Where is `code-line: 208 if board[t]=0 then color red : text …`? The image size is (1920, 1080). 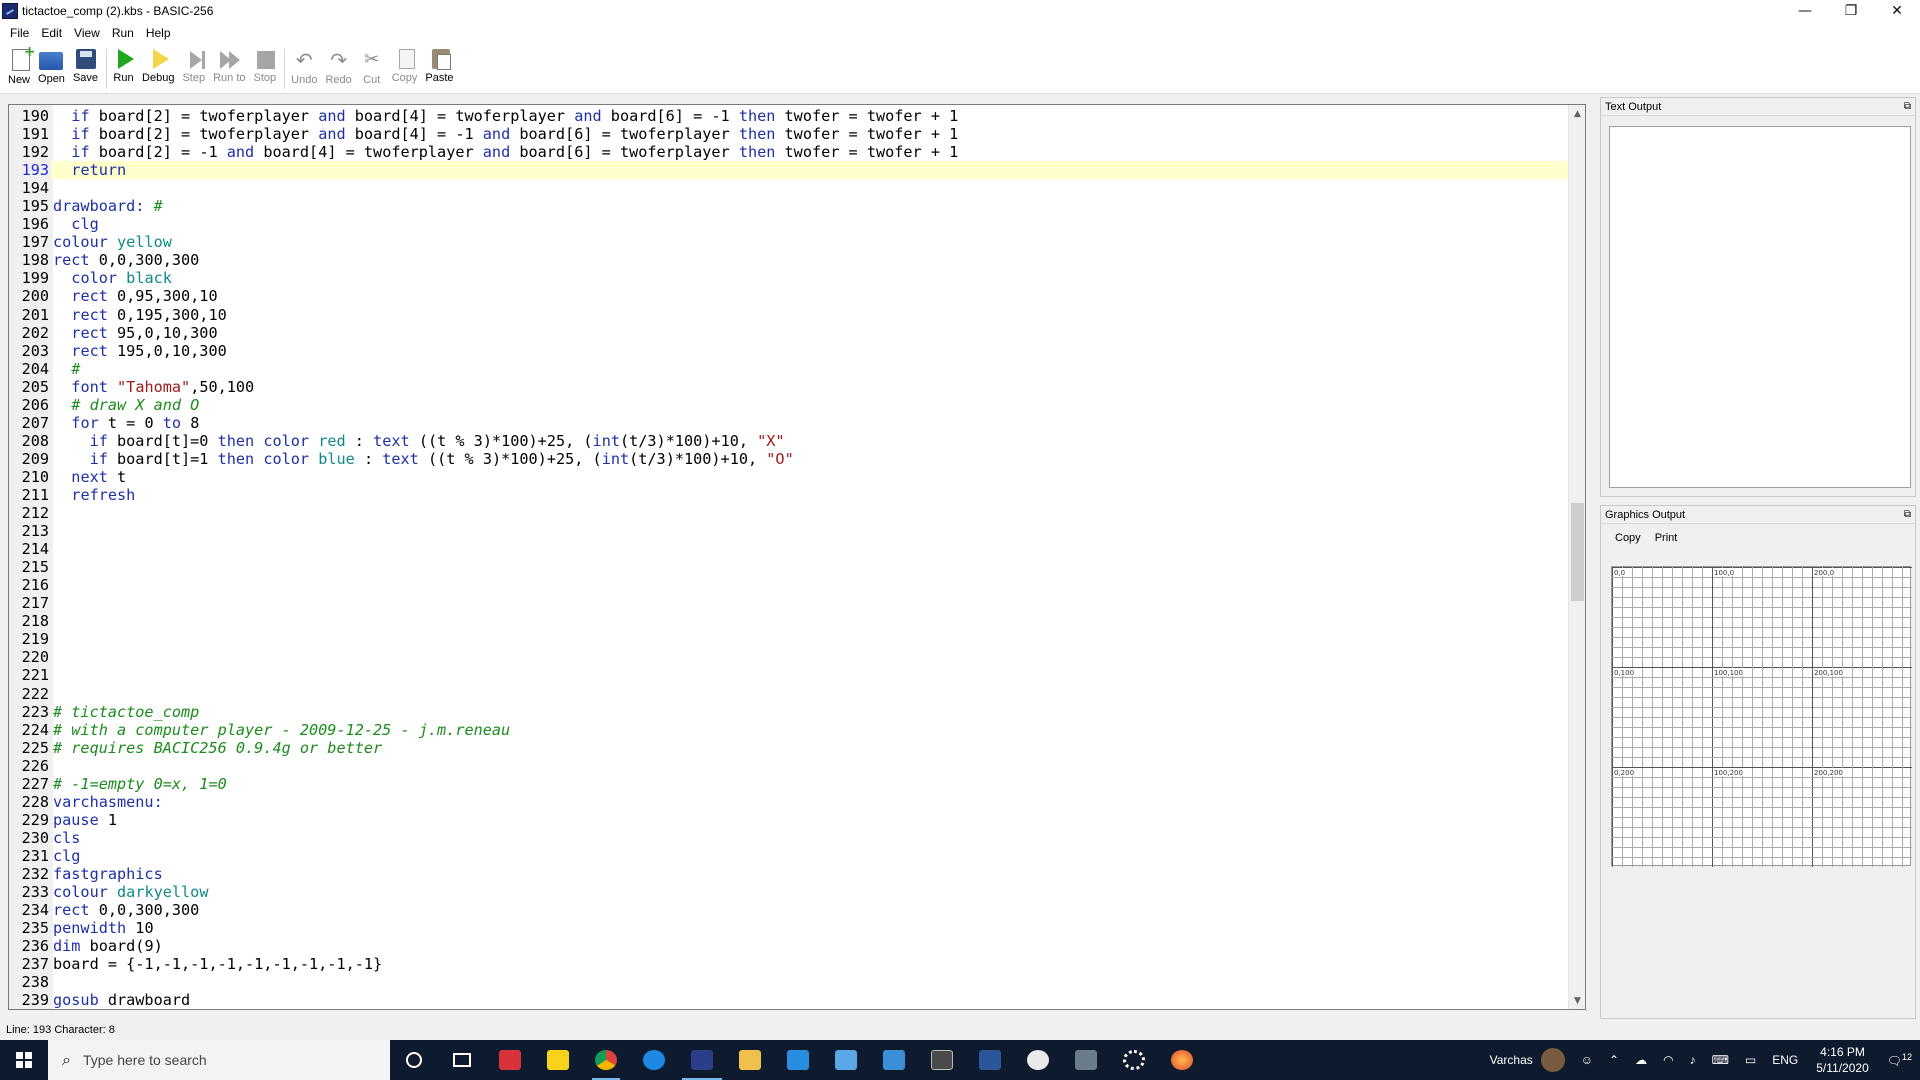
code-line: 208 if board[t]=0 then color red : text … is located at coordinates (789, 440).